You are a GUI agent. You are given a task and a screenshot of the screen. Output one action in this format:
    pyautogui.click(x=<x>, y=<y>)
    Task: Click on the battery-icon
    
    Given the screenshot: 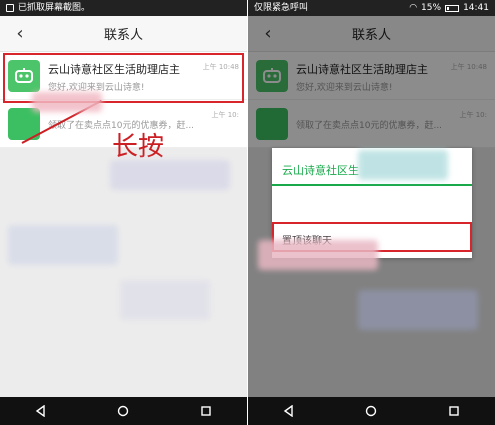 What is the action you would take?
    pyautogui.click(x=452, y=8)
    